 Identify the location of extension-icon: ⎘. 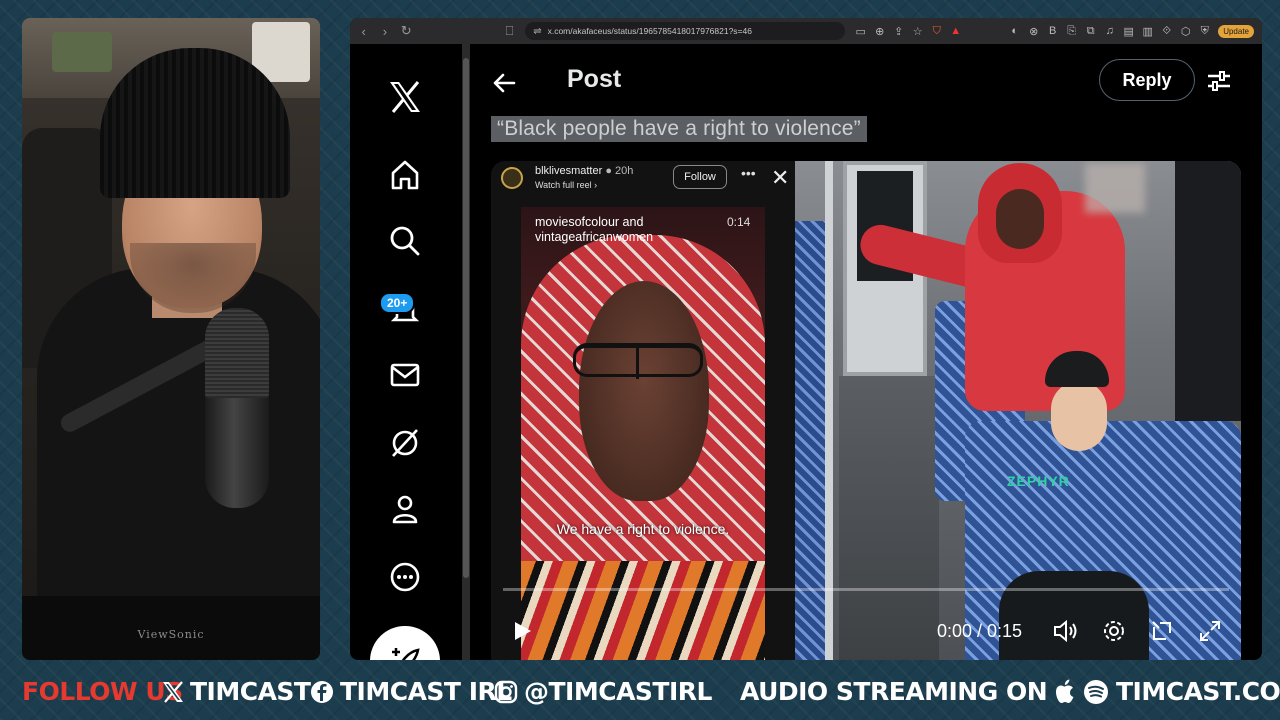
(1071, 31).